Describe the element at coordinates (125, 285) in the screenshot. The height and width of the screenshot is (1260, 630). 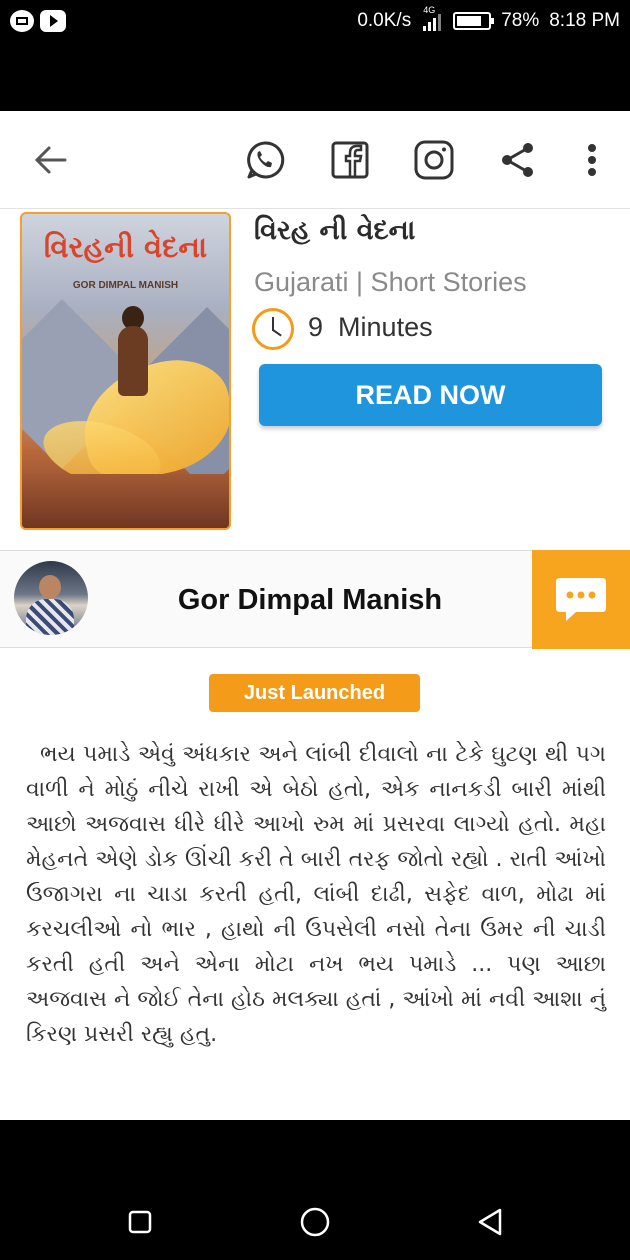
I see `cover-author: GOR DIMPAL MANISH` at that location.